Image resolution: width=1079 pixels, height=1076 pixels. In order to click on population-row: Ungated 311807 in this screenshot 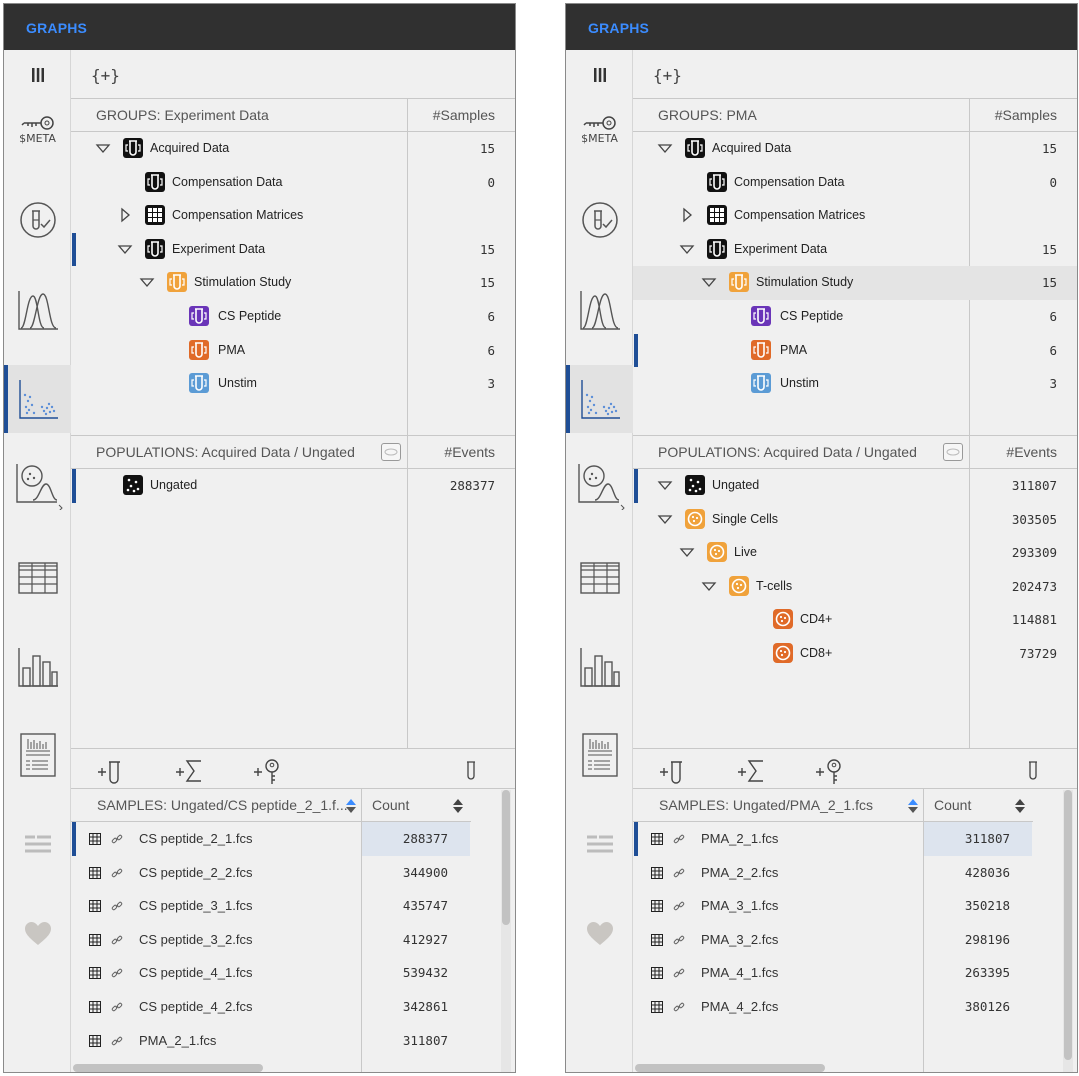, I will do `click(855, 486)`.